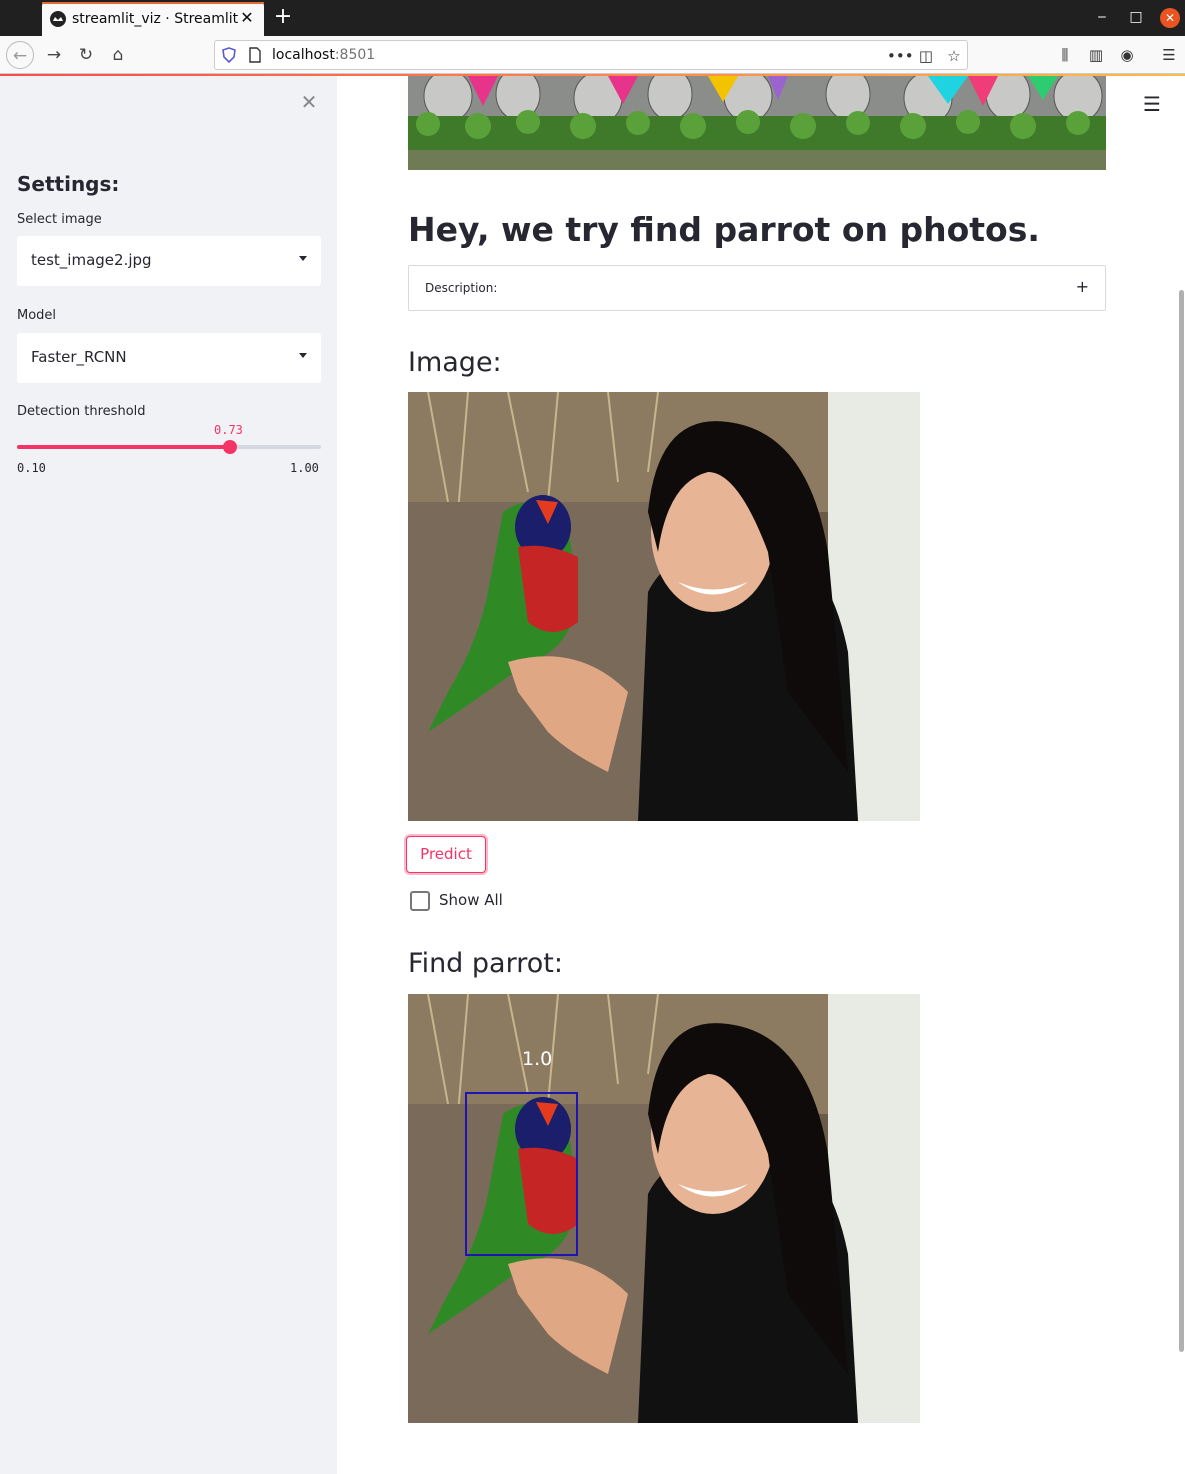 The height and width of the screenshot is (1474, 1185). I want to click on plus-icon: +, so click(1082, 286).